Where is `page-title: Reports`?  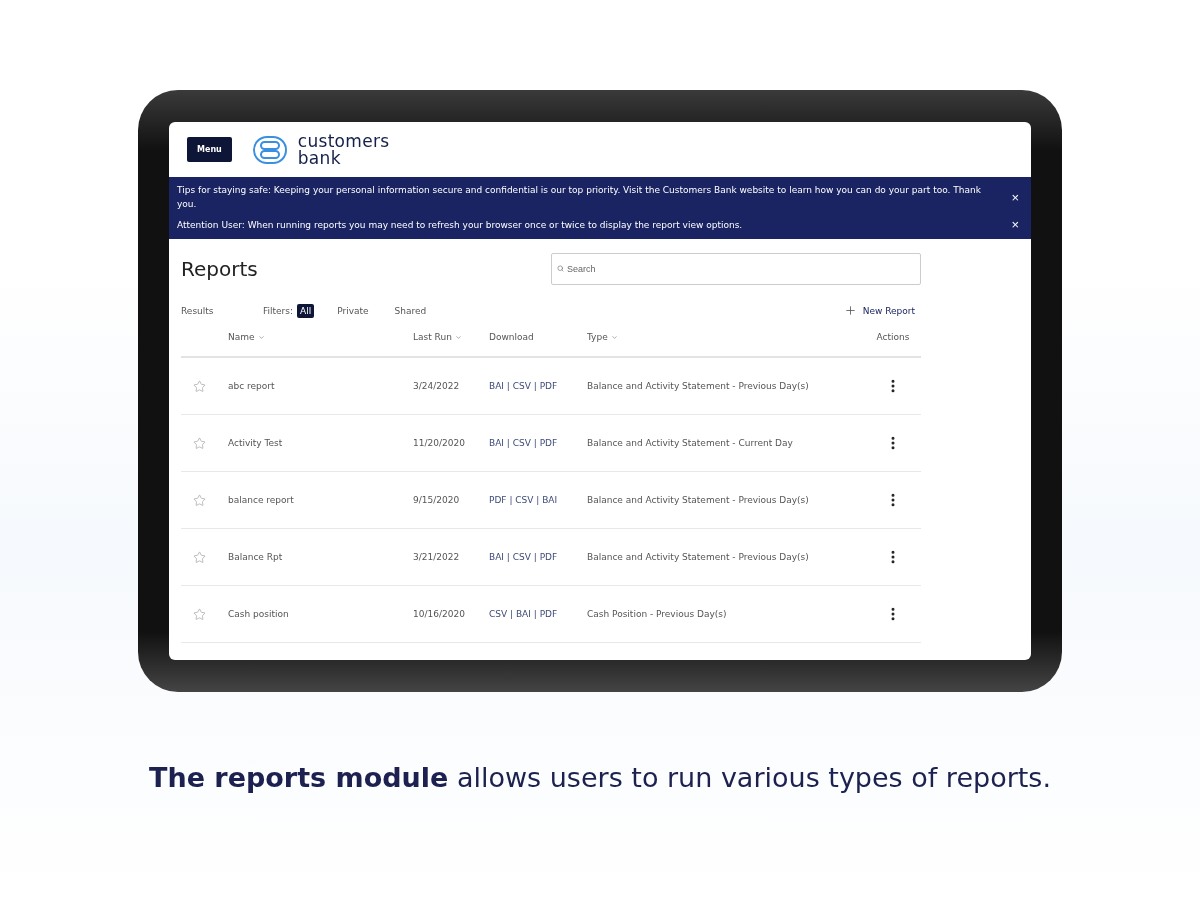 page-title: Reports is located at coordinates (219, 269).